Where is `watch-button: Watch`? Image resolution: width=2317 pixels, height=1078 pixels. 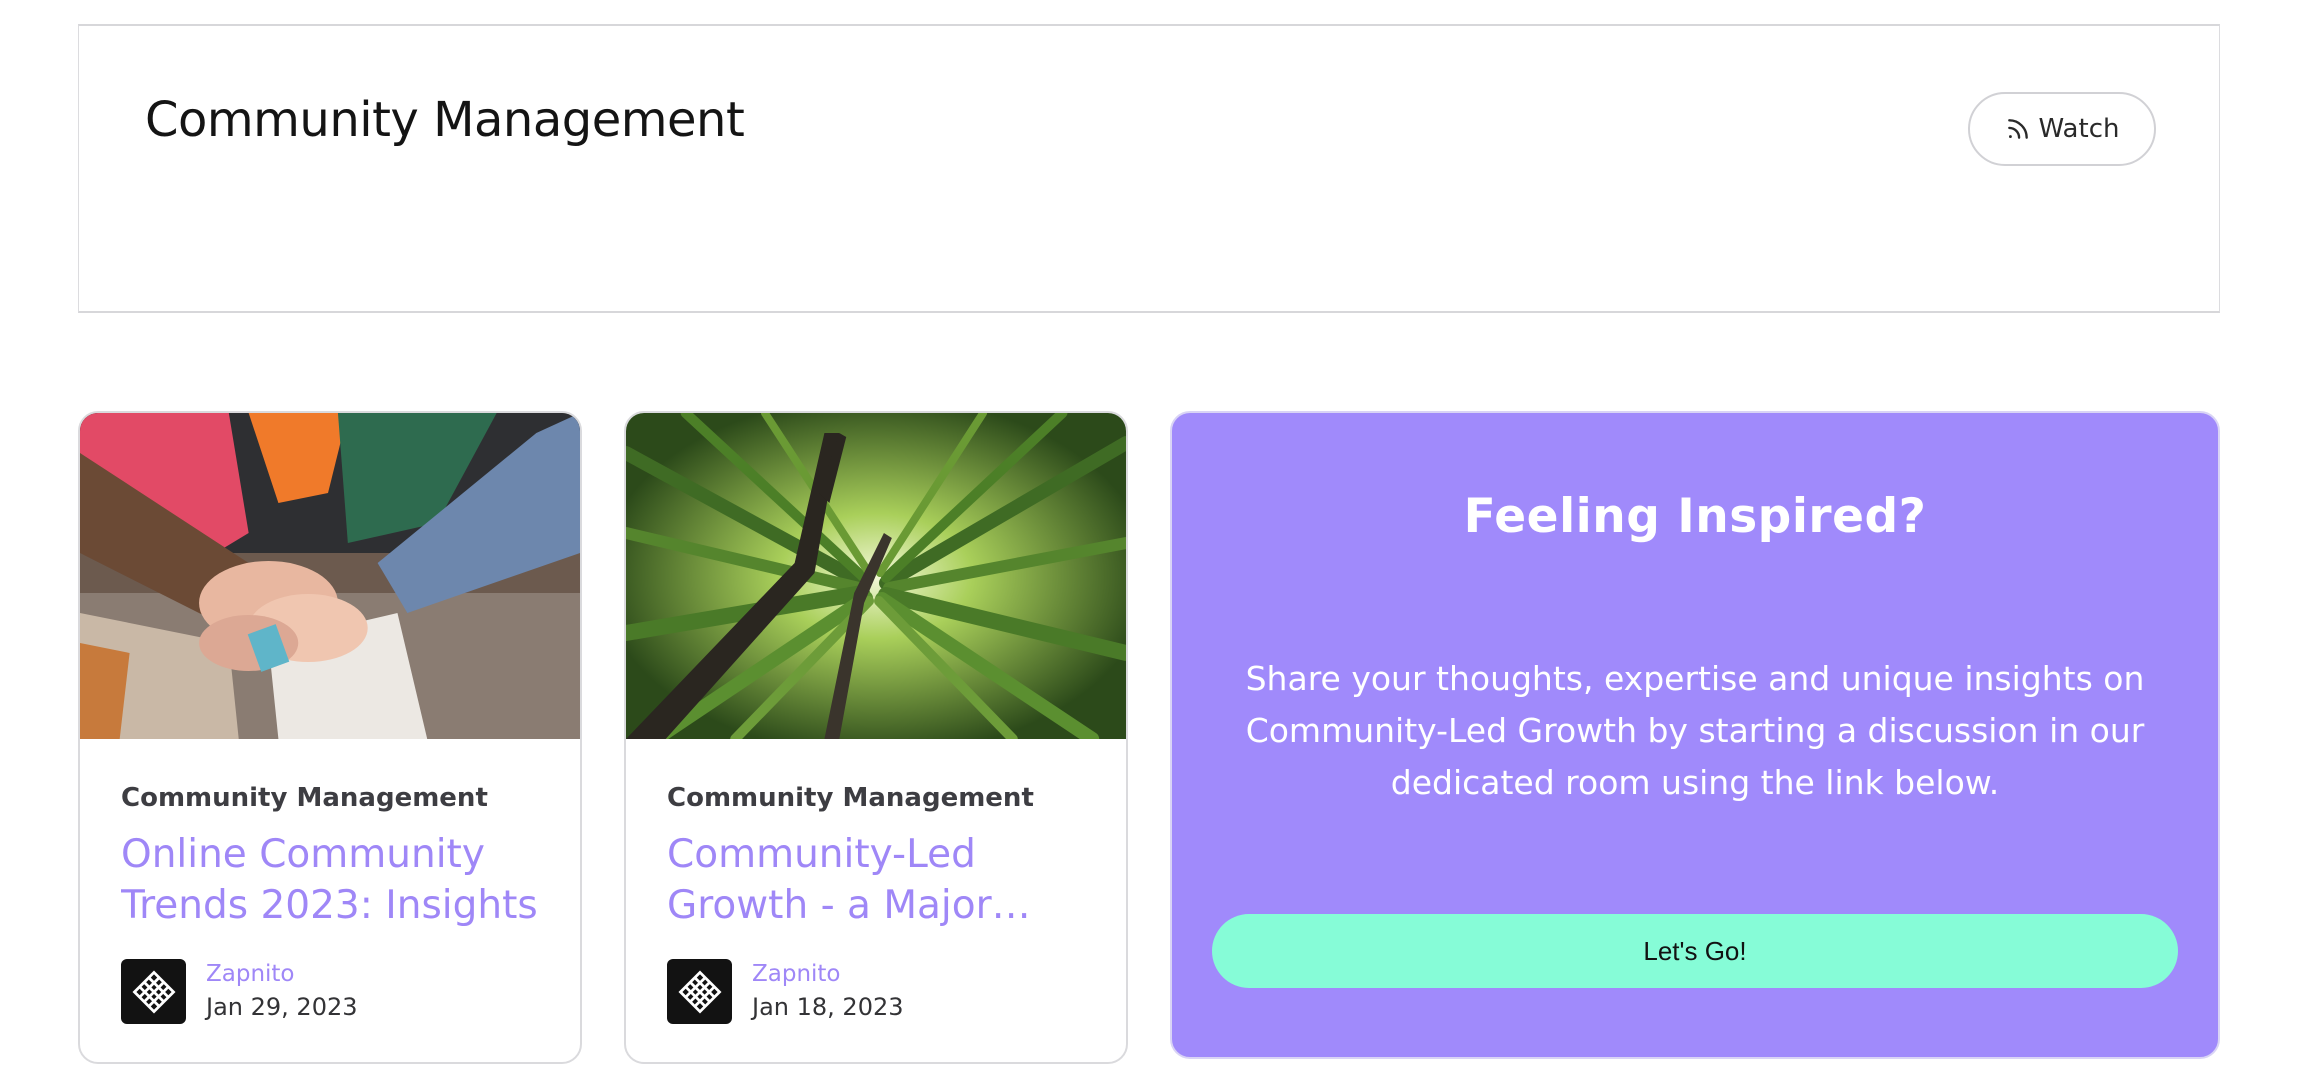
watch-button: Watch is located at coordinates (2062, 129).